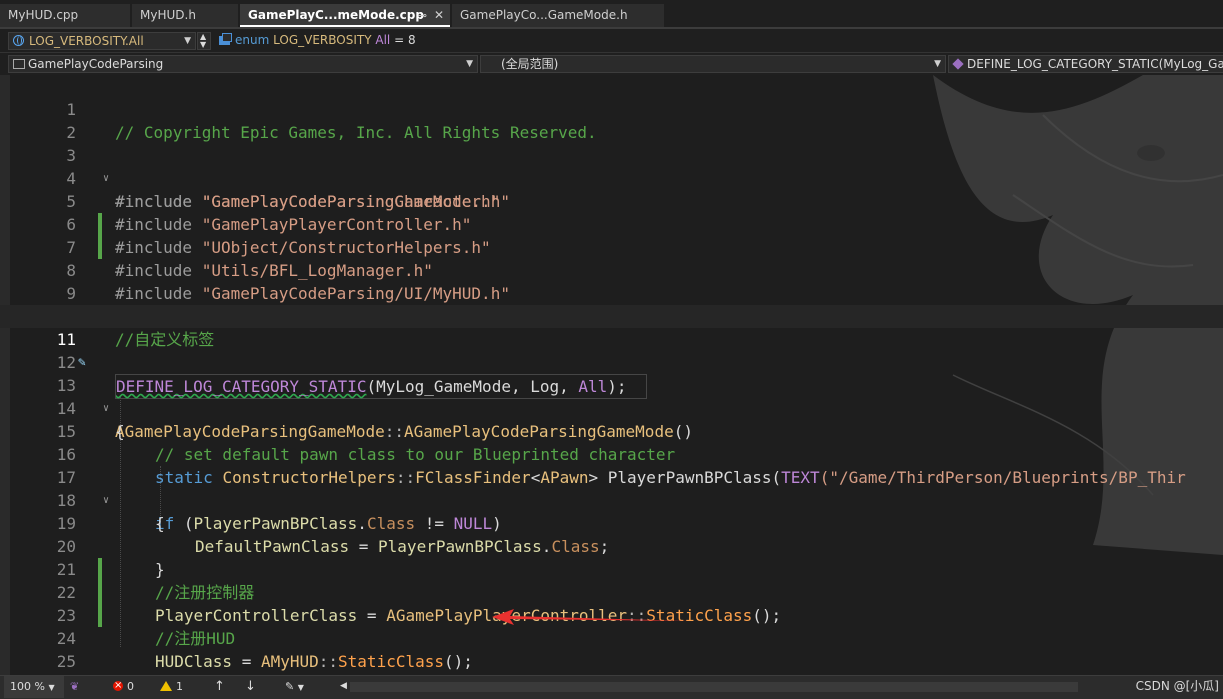 The image size is (1223, 699). Describe the element at coordinates (243, 64) in the screenshot. I see `project-dropdown: GamePlayCodeParsing ▼` at that location.